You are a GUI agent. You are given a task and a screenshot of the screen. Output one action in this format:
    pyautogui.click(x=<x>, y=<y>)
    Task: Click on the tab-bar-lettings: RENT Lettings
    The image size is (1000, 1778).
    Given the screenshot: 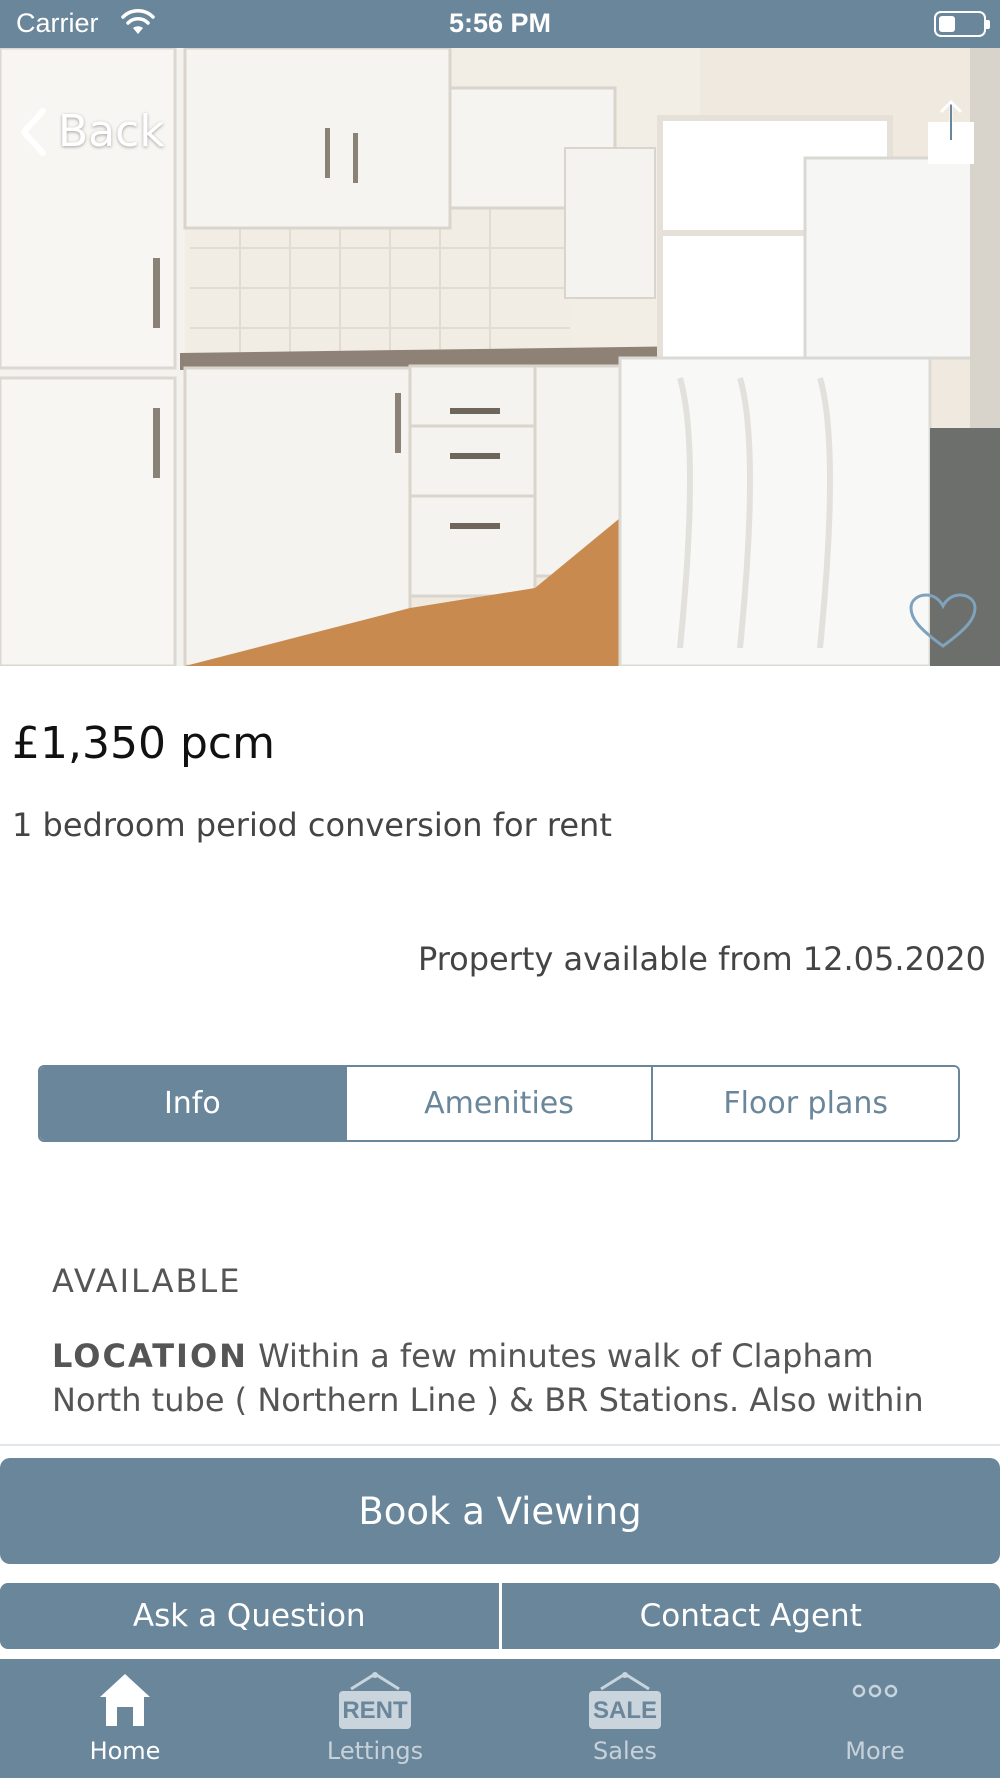 What is the action you would take?
    pyautogui.click(x=375, y=1718)
    